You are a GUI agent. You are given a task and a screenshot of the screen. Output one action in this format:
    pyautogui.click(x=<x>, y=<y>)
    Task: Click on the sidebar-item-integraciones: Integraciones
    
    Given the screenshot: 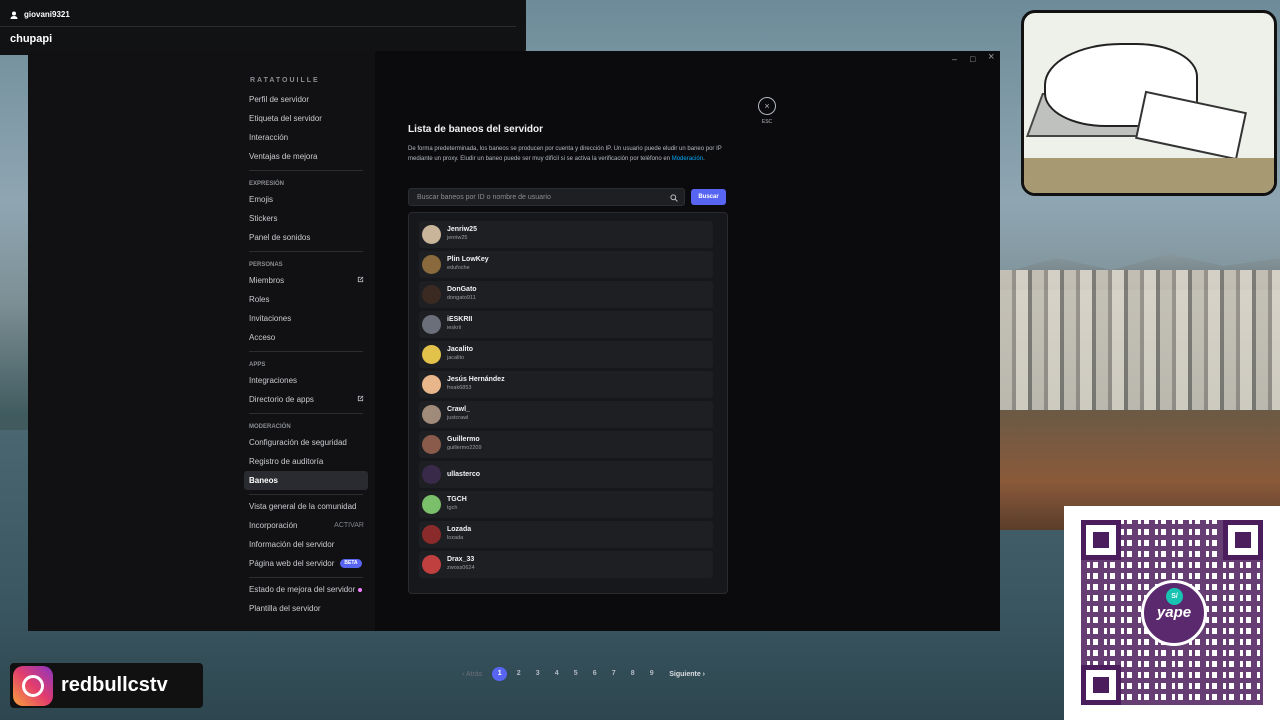 What is the action you would take?
    pyautogui.click(x=306, y=380)
    